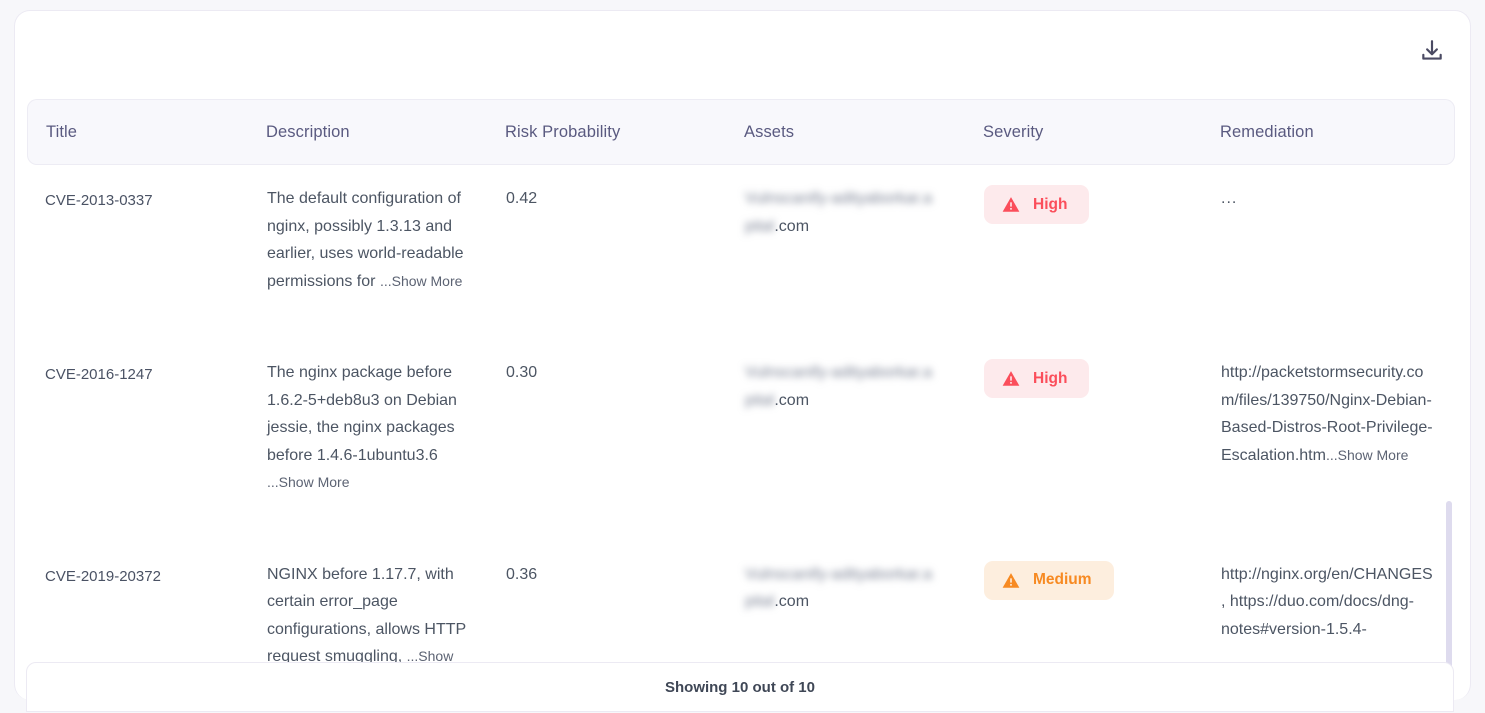 The width and height of the screenshot is (1485, 713). Describe the element at coordinates (522, 574) in the screenshot. I see `cell-risk-probability: 0.36` at that location.